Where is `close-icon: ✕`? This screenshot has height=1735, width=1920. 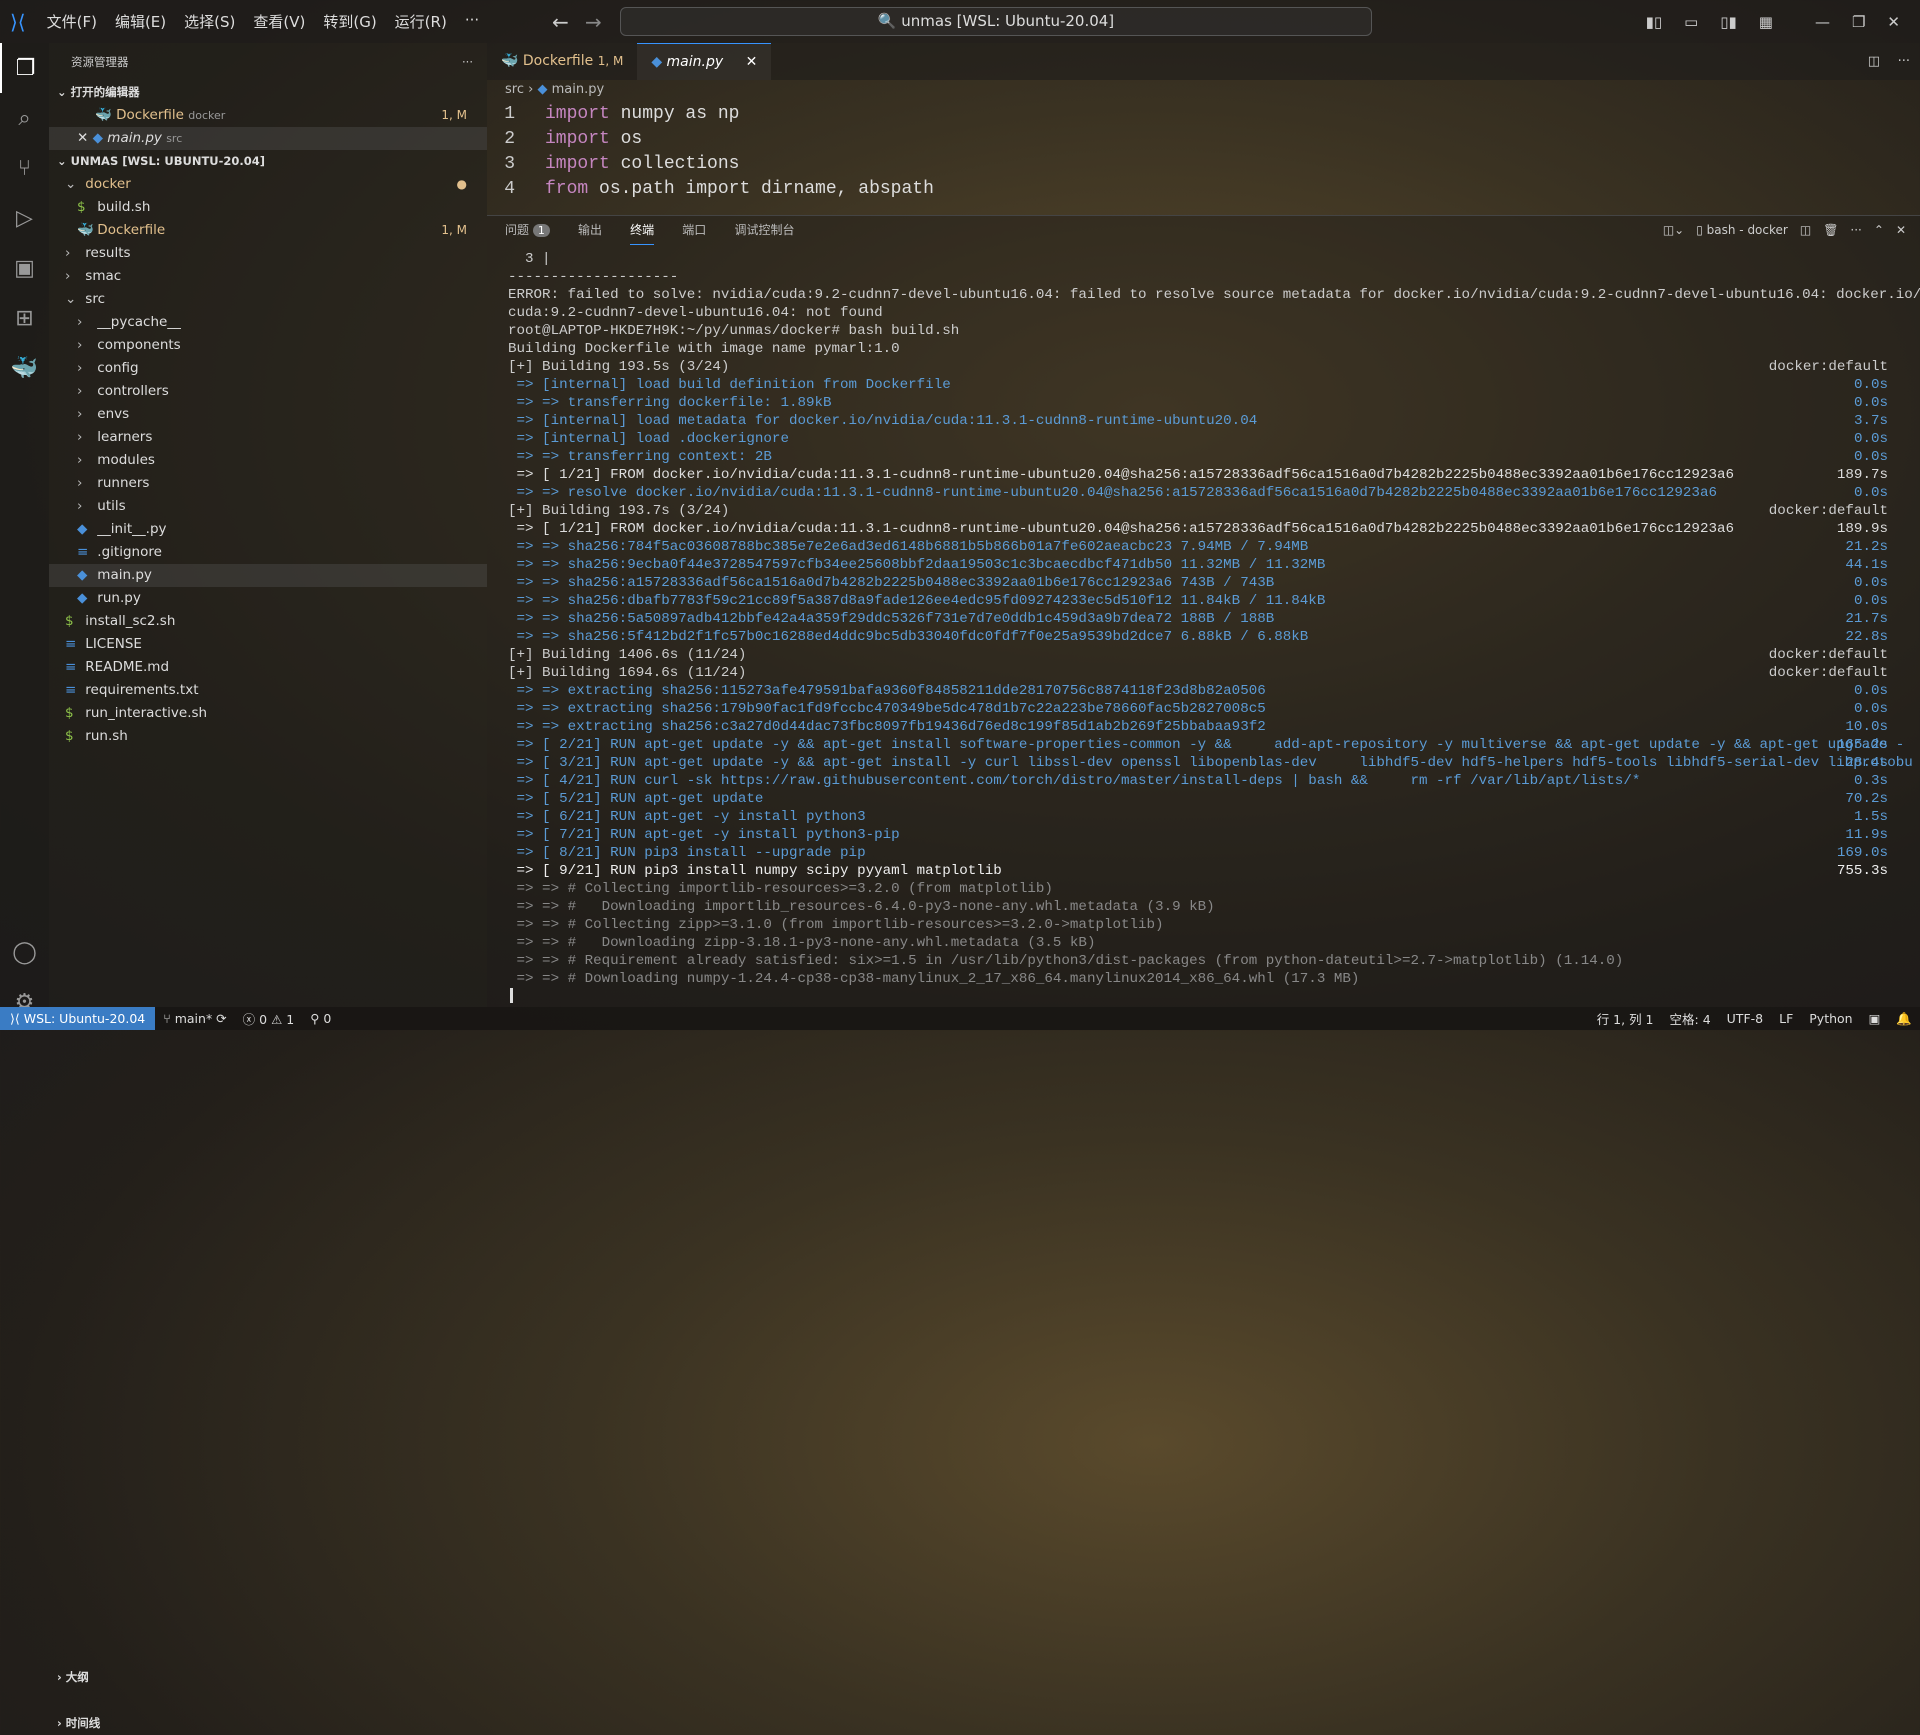 close-icon: ✕ is located at coordinates (85, 138).